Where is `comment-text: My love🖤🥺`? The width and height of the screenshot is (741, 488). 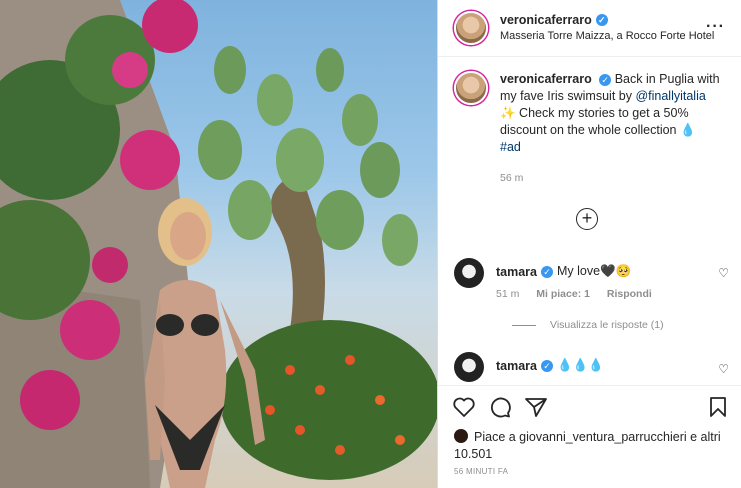 comment-text: My love🖤🥺 is located at coordinates (594, 271).